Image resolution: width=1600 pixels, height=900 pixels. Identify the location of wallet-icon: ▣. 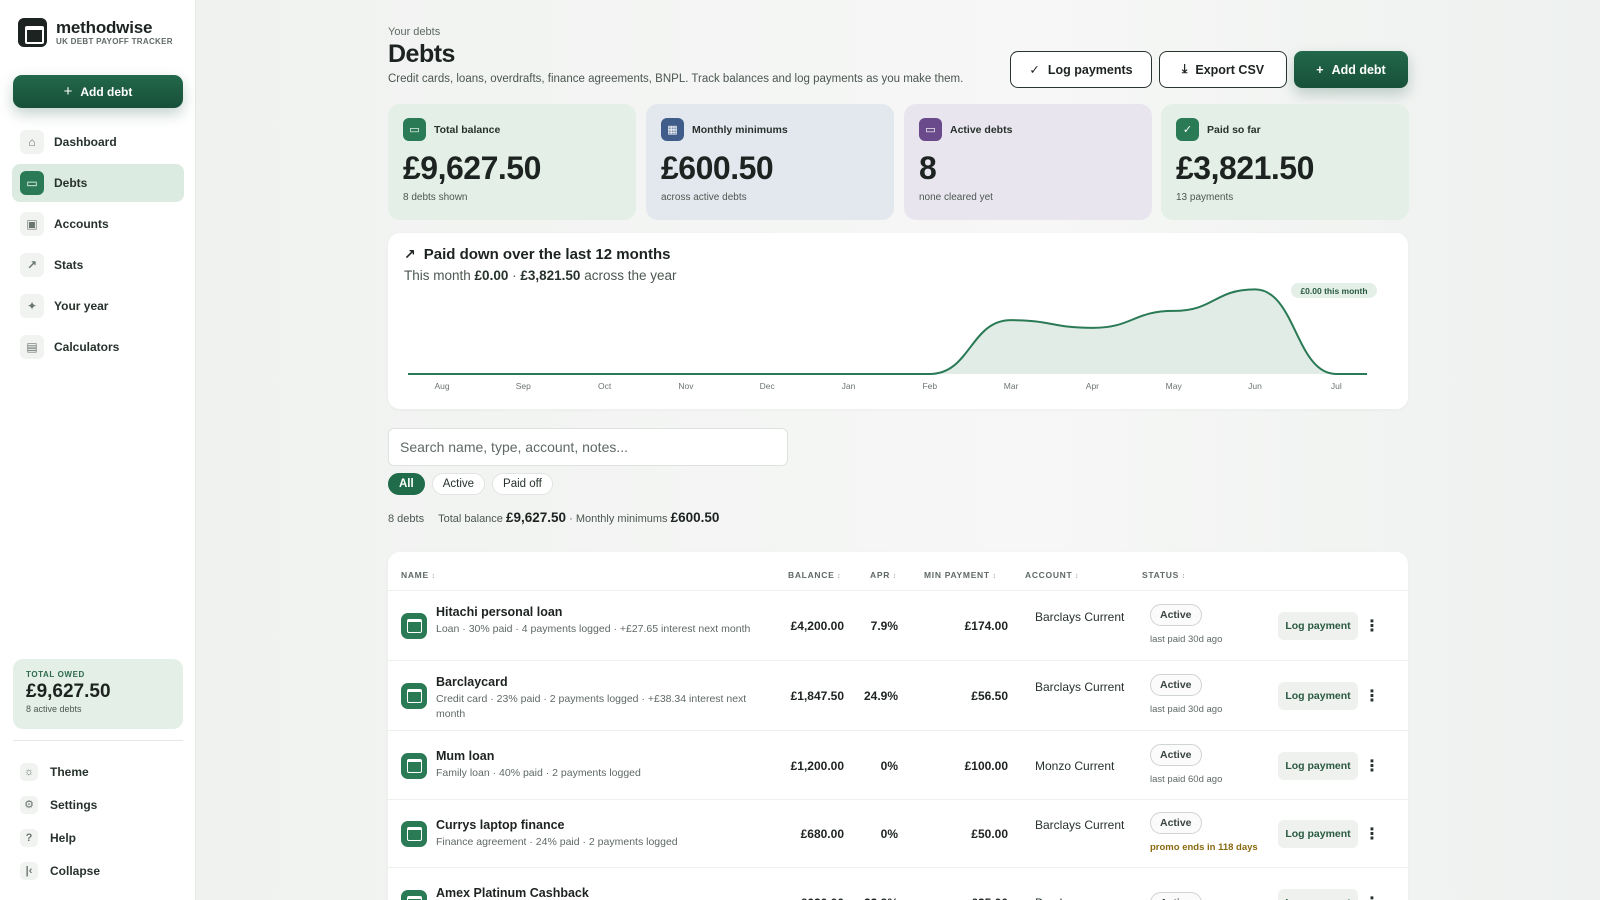
(32, 224).